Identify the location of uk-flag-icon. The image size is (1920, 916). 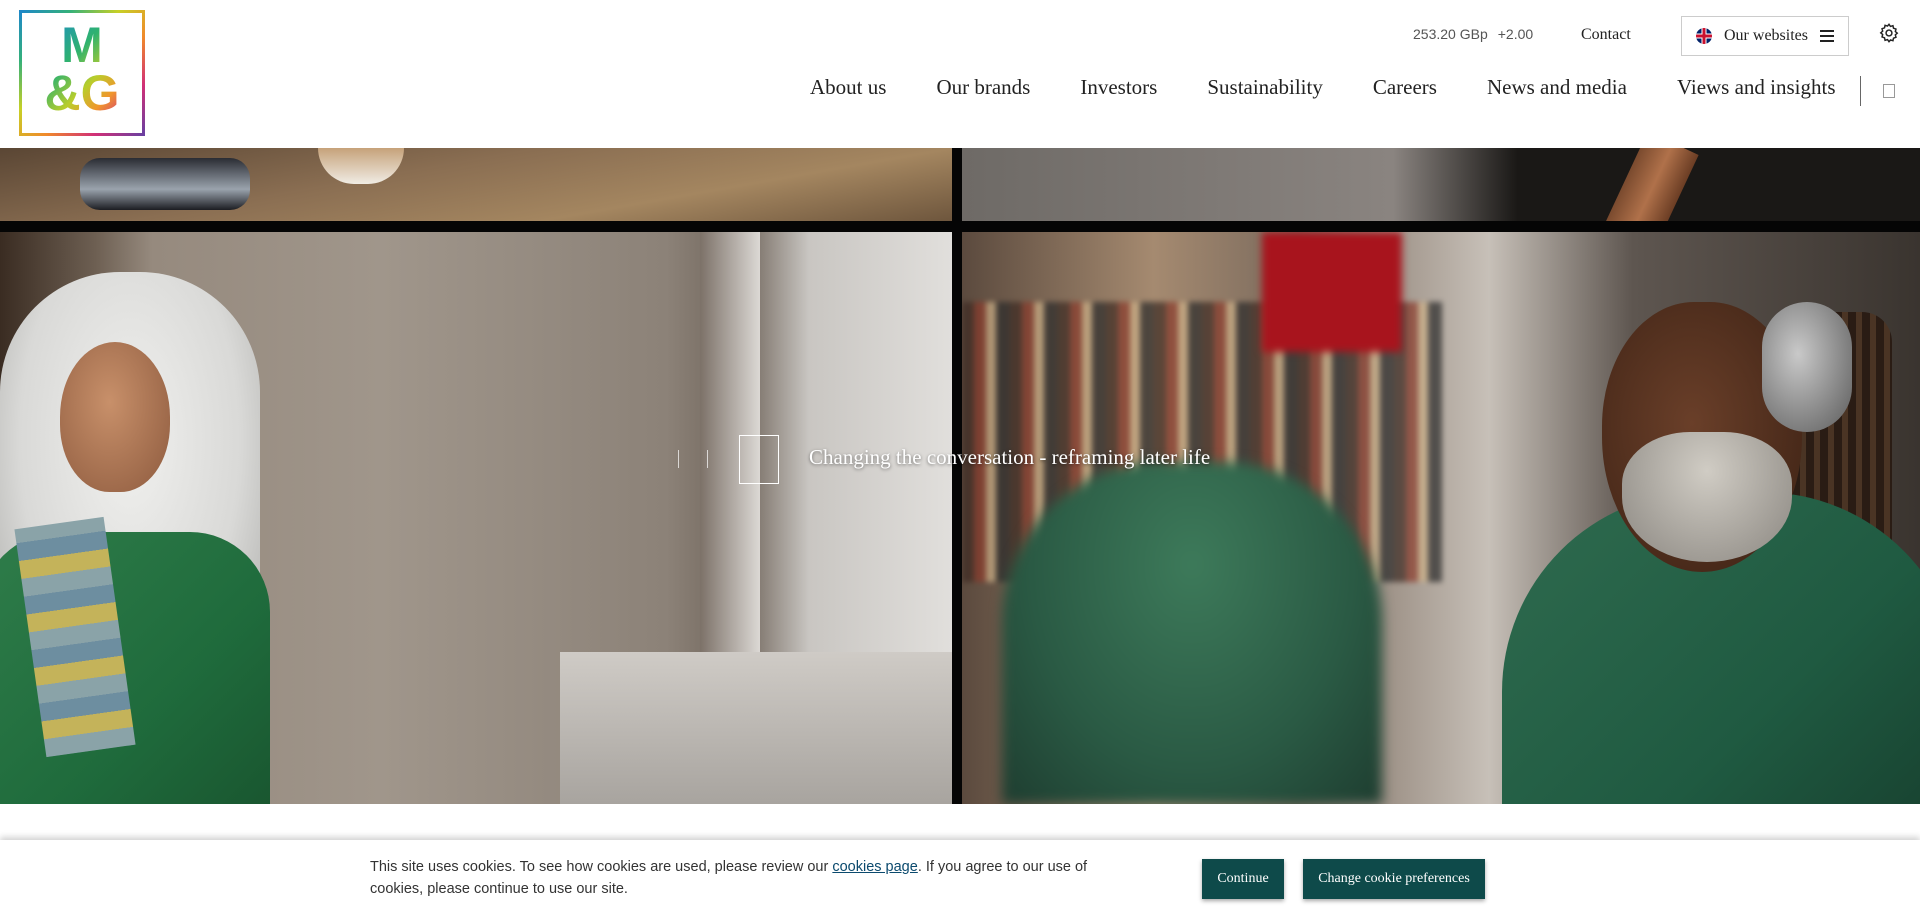
(1704, 36).